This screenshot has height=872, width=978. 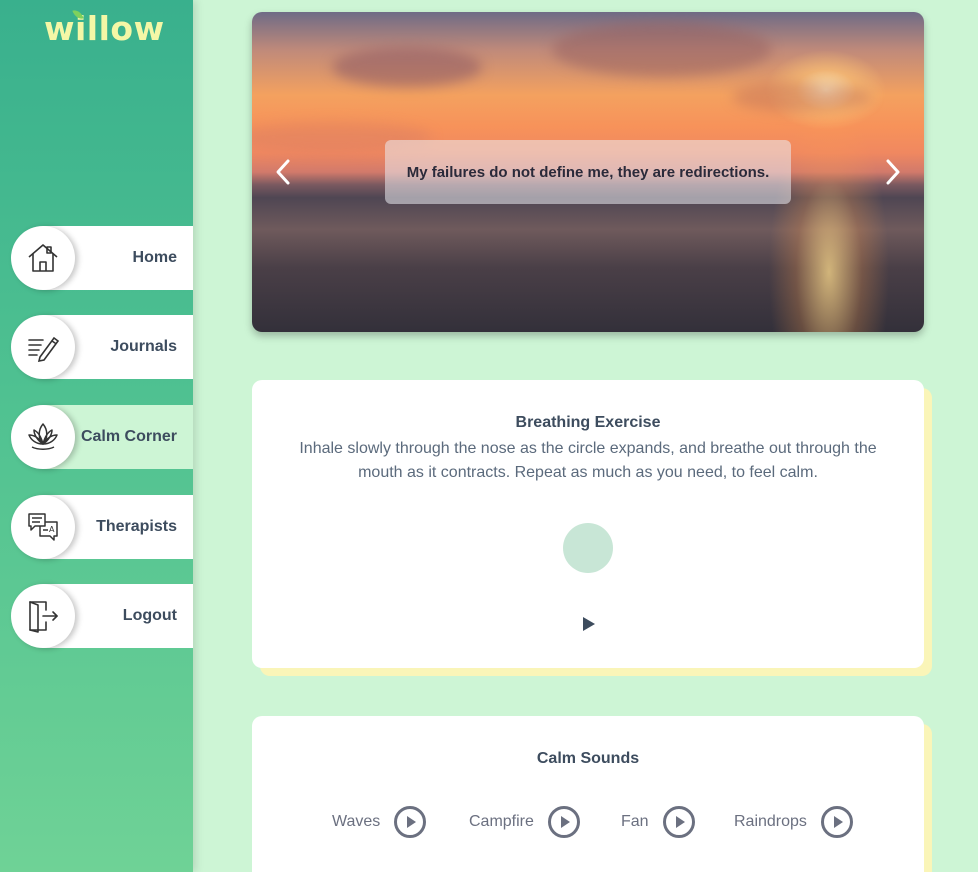 I want to click on sidebar-item-label: Journals, so click(x=143, y=346).